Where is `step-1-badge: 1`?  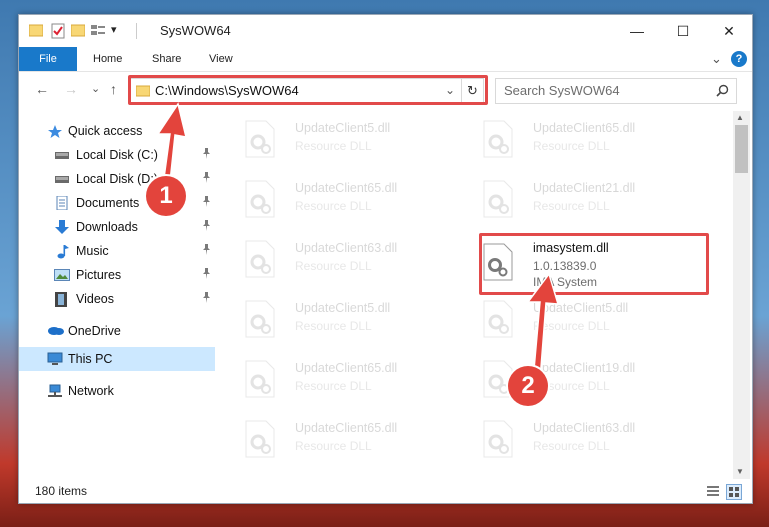
step-1-badge: 1 is located at coordinates (166, 196).